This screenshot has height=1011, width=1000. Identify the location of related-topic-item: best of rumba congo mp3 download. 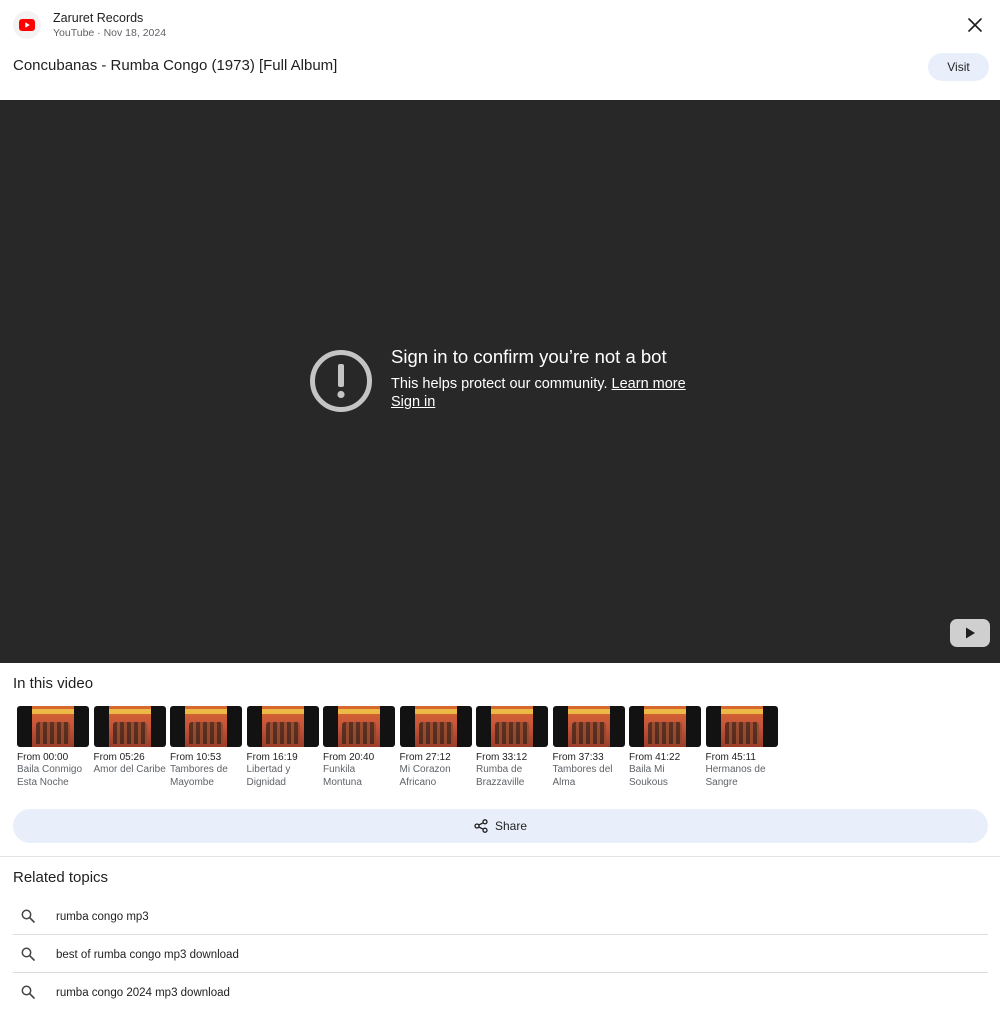
(500, 954).